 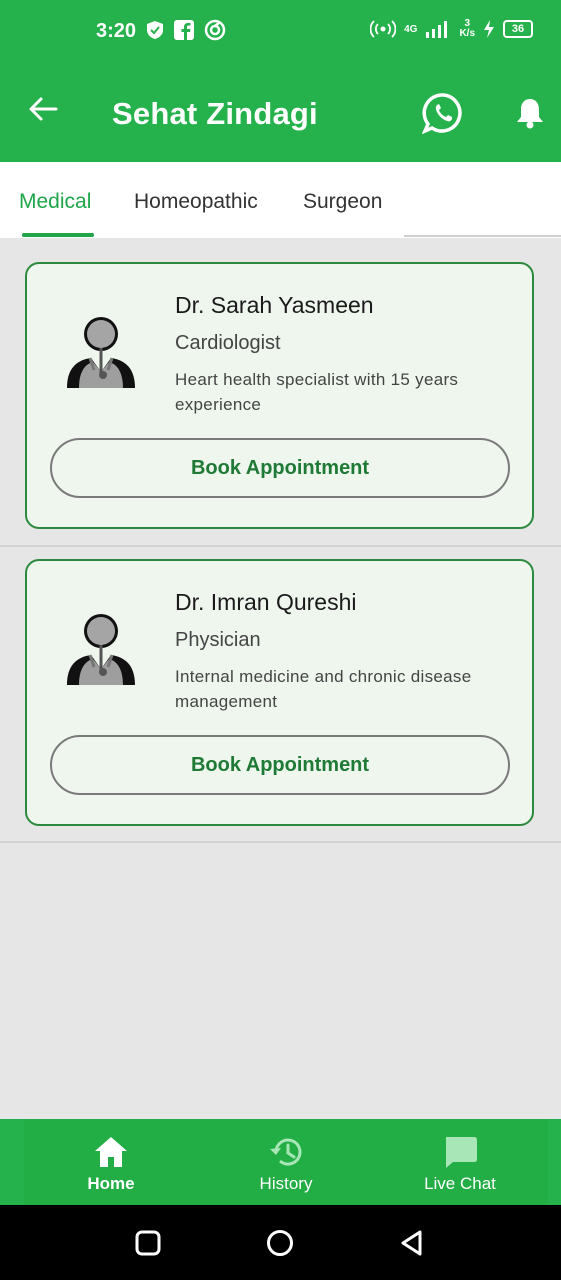 What do you see at coordinates (196, 202) in the screenshot?
I see `tab-homeopathic: Homeopathic` at bounding box center [196, 202].